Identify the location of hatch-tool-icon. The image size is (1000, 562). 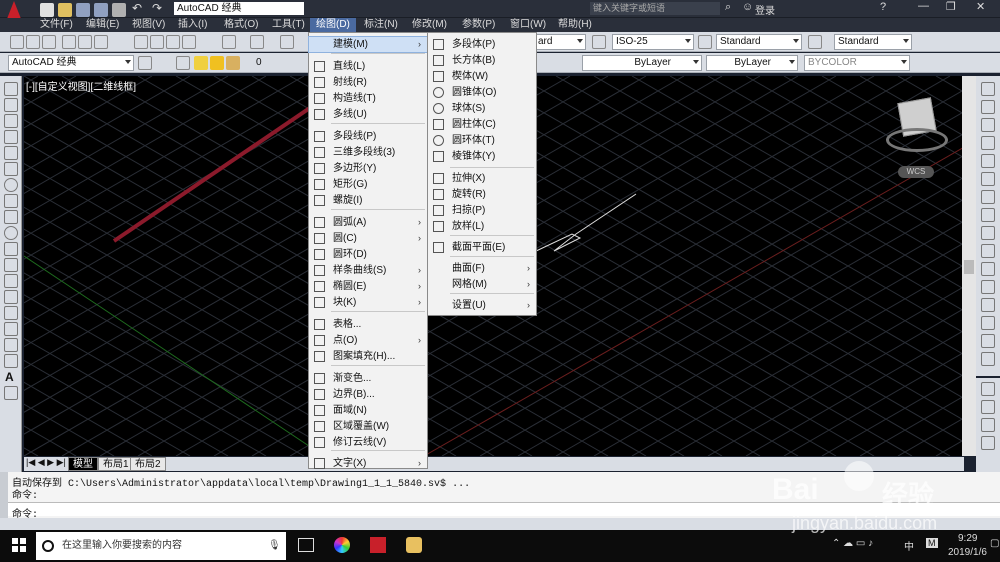
(11, 313).